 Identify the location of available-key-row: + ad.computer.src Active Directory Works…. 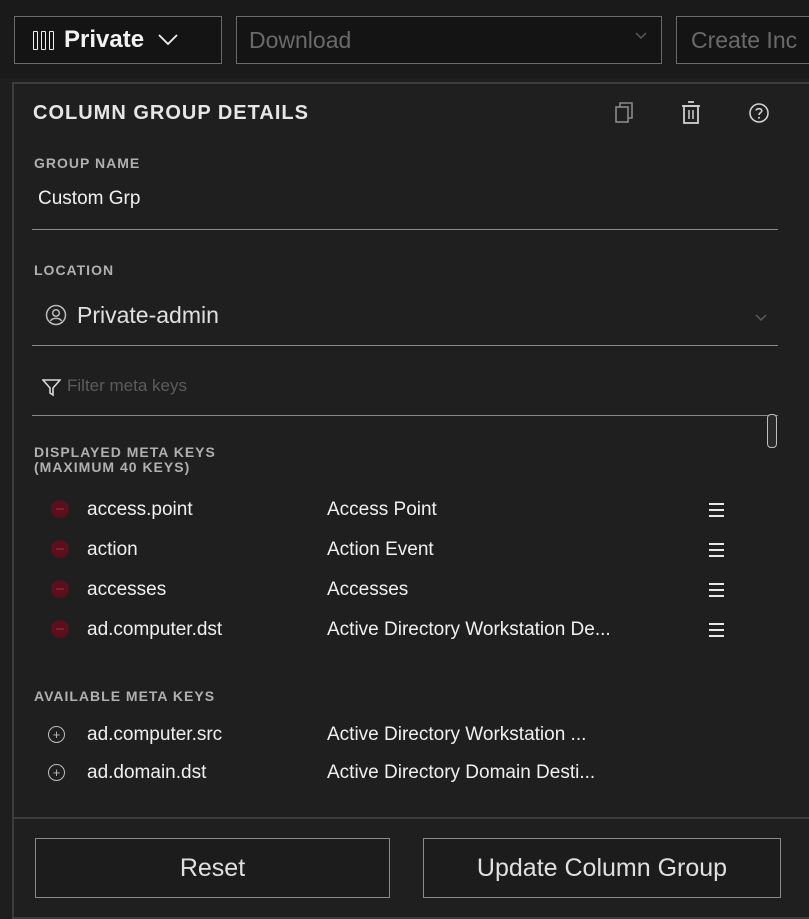
(404, 739).